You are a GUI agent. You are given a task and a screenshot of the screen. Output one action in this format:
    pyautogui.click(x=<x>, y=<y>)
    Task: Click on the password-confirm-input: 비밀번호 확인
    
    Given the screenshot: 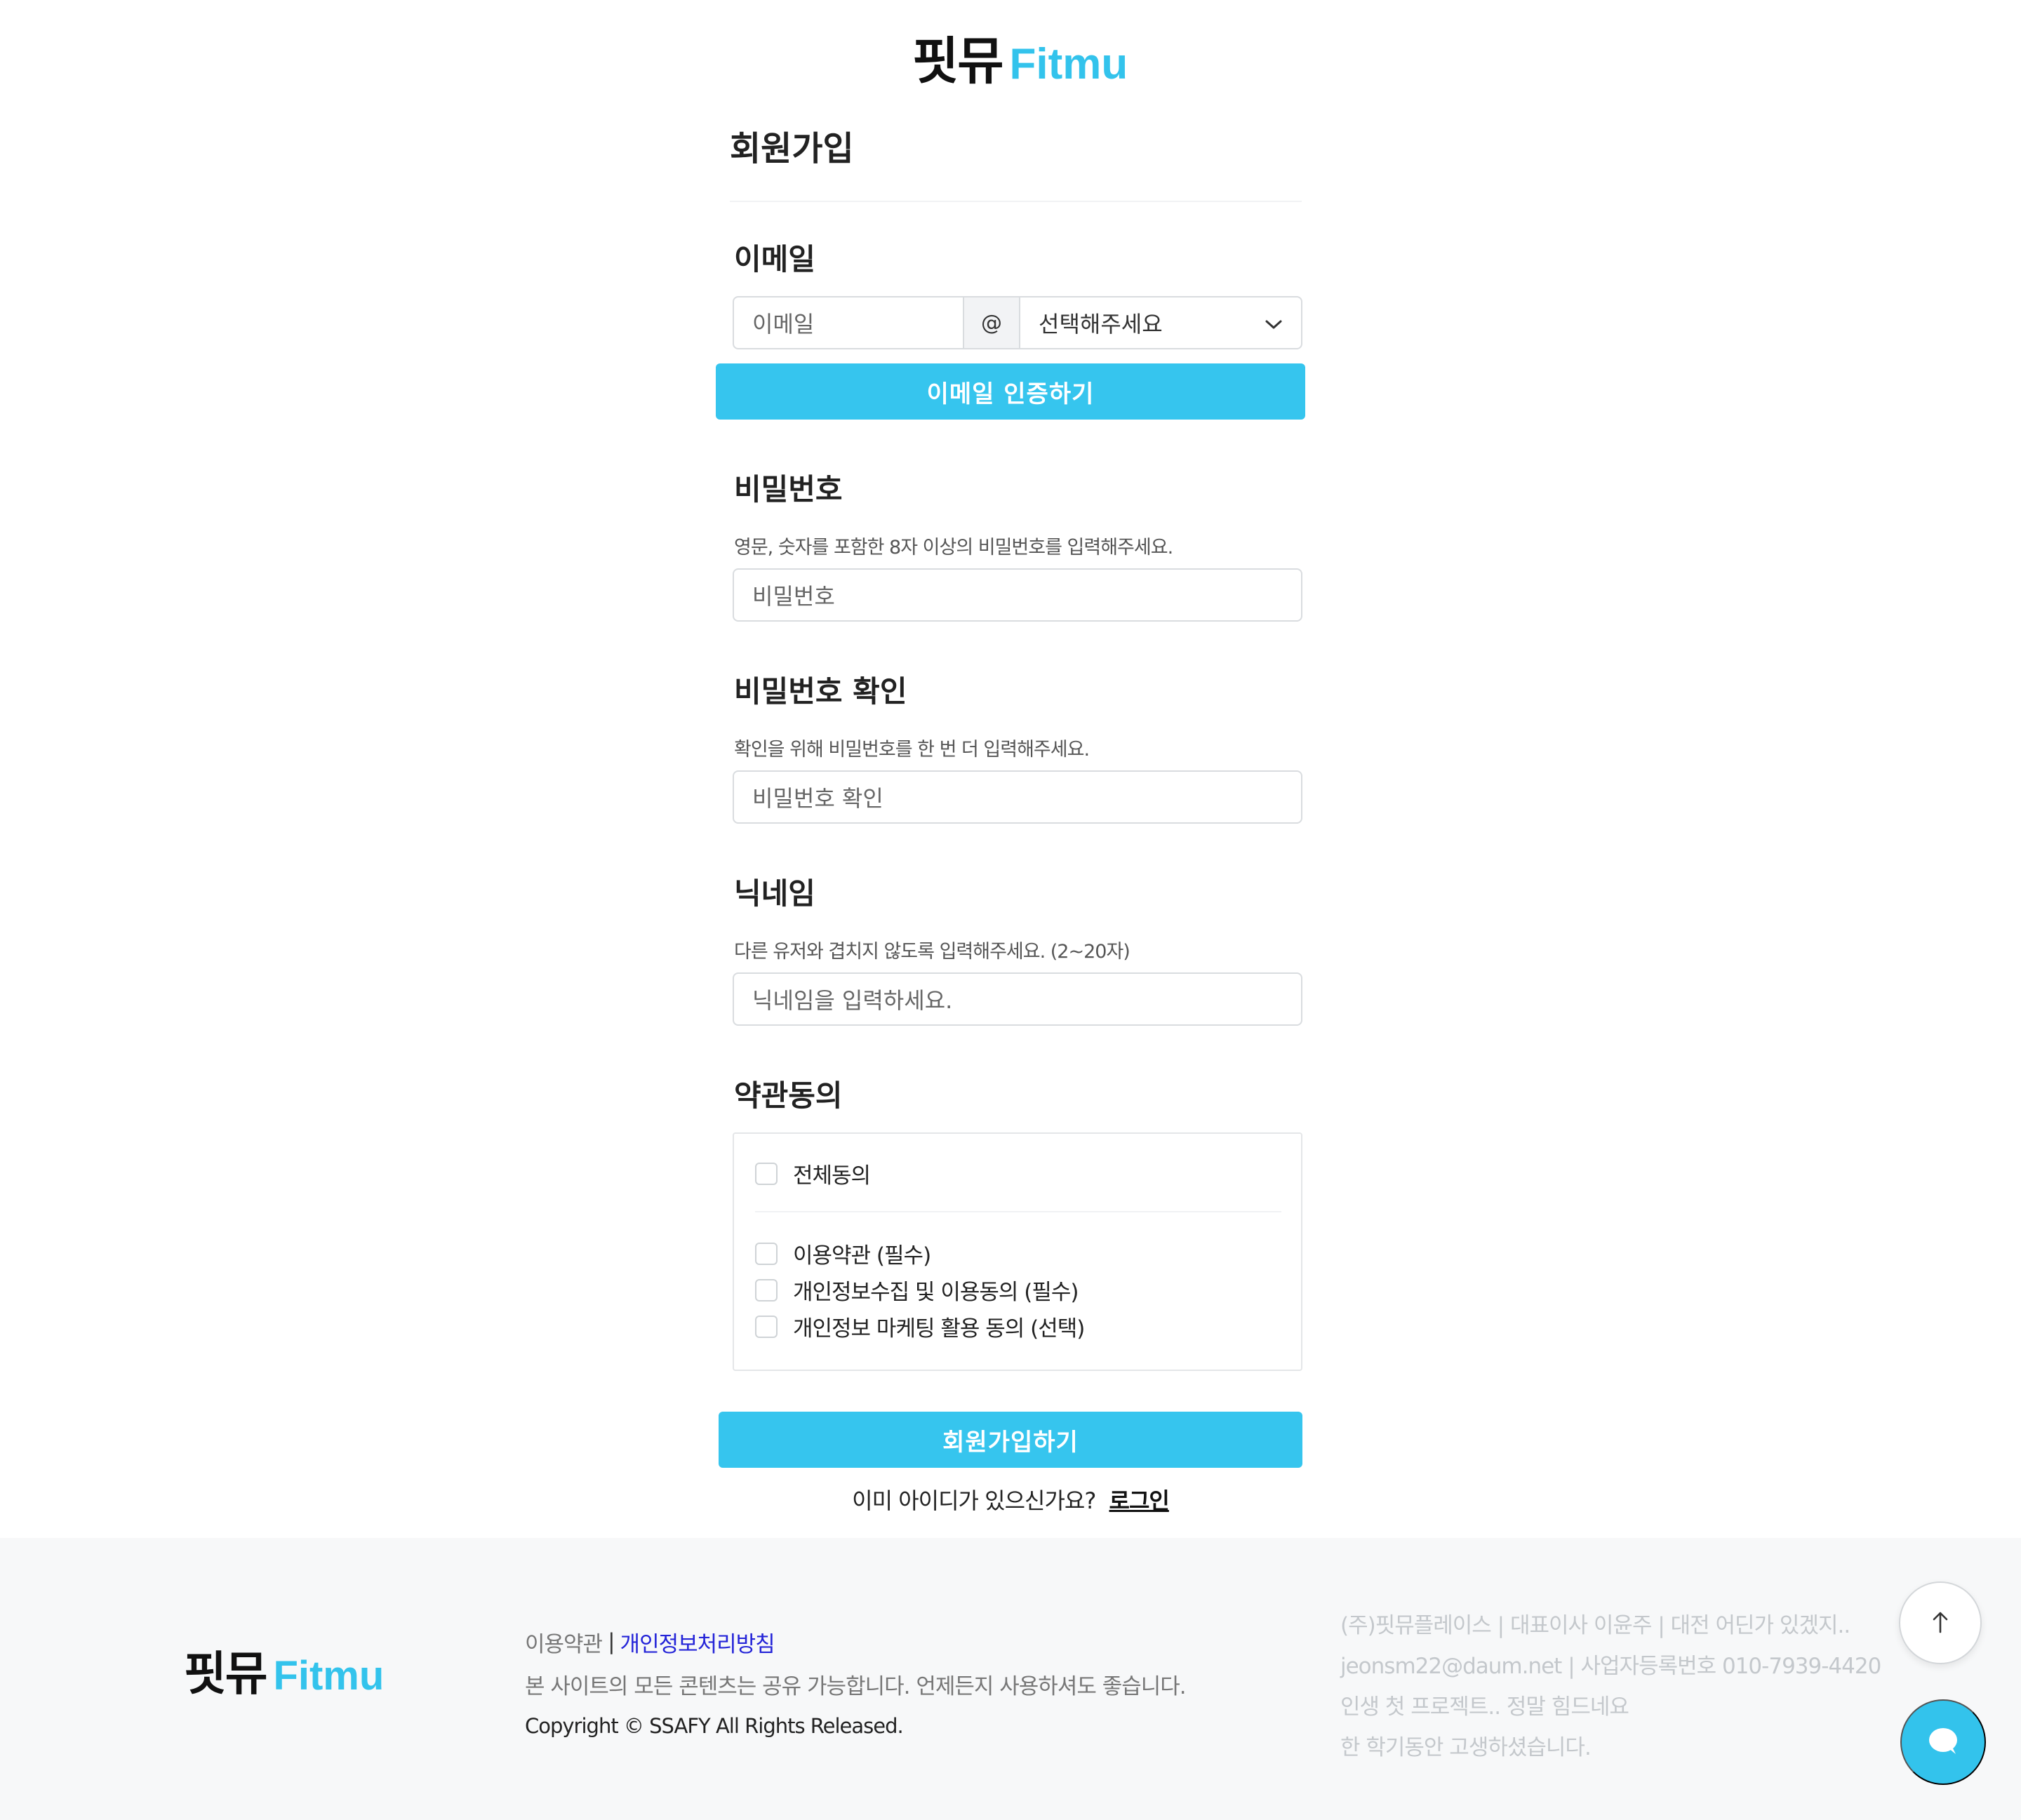 What is the action you would take?
    pyautogui.click(x=1018, y=797)
    